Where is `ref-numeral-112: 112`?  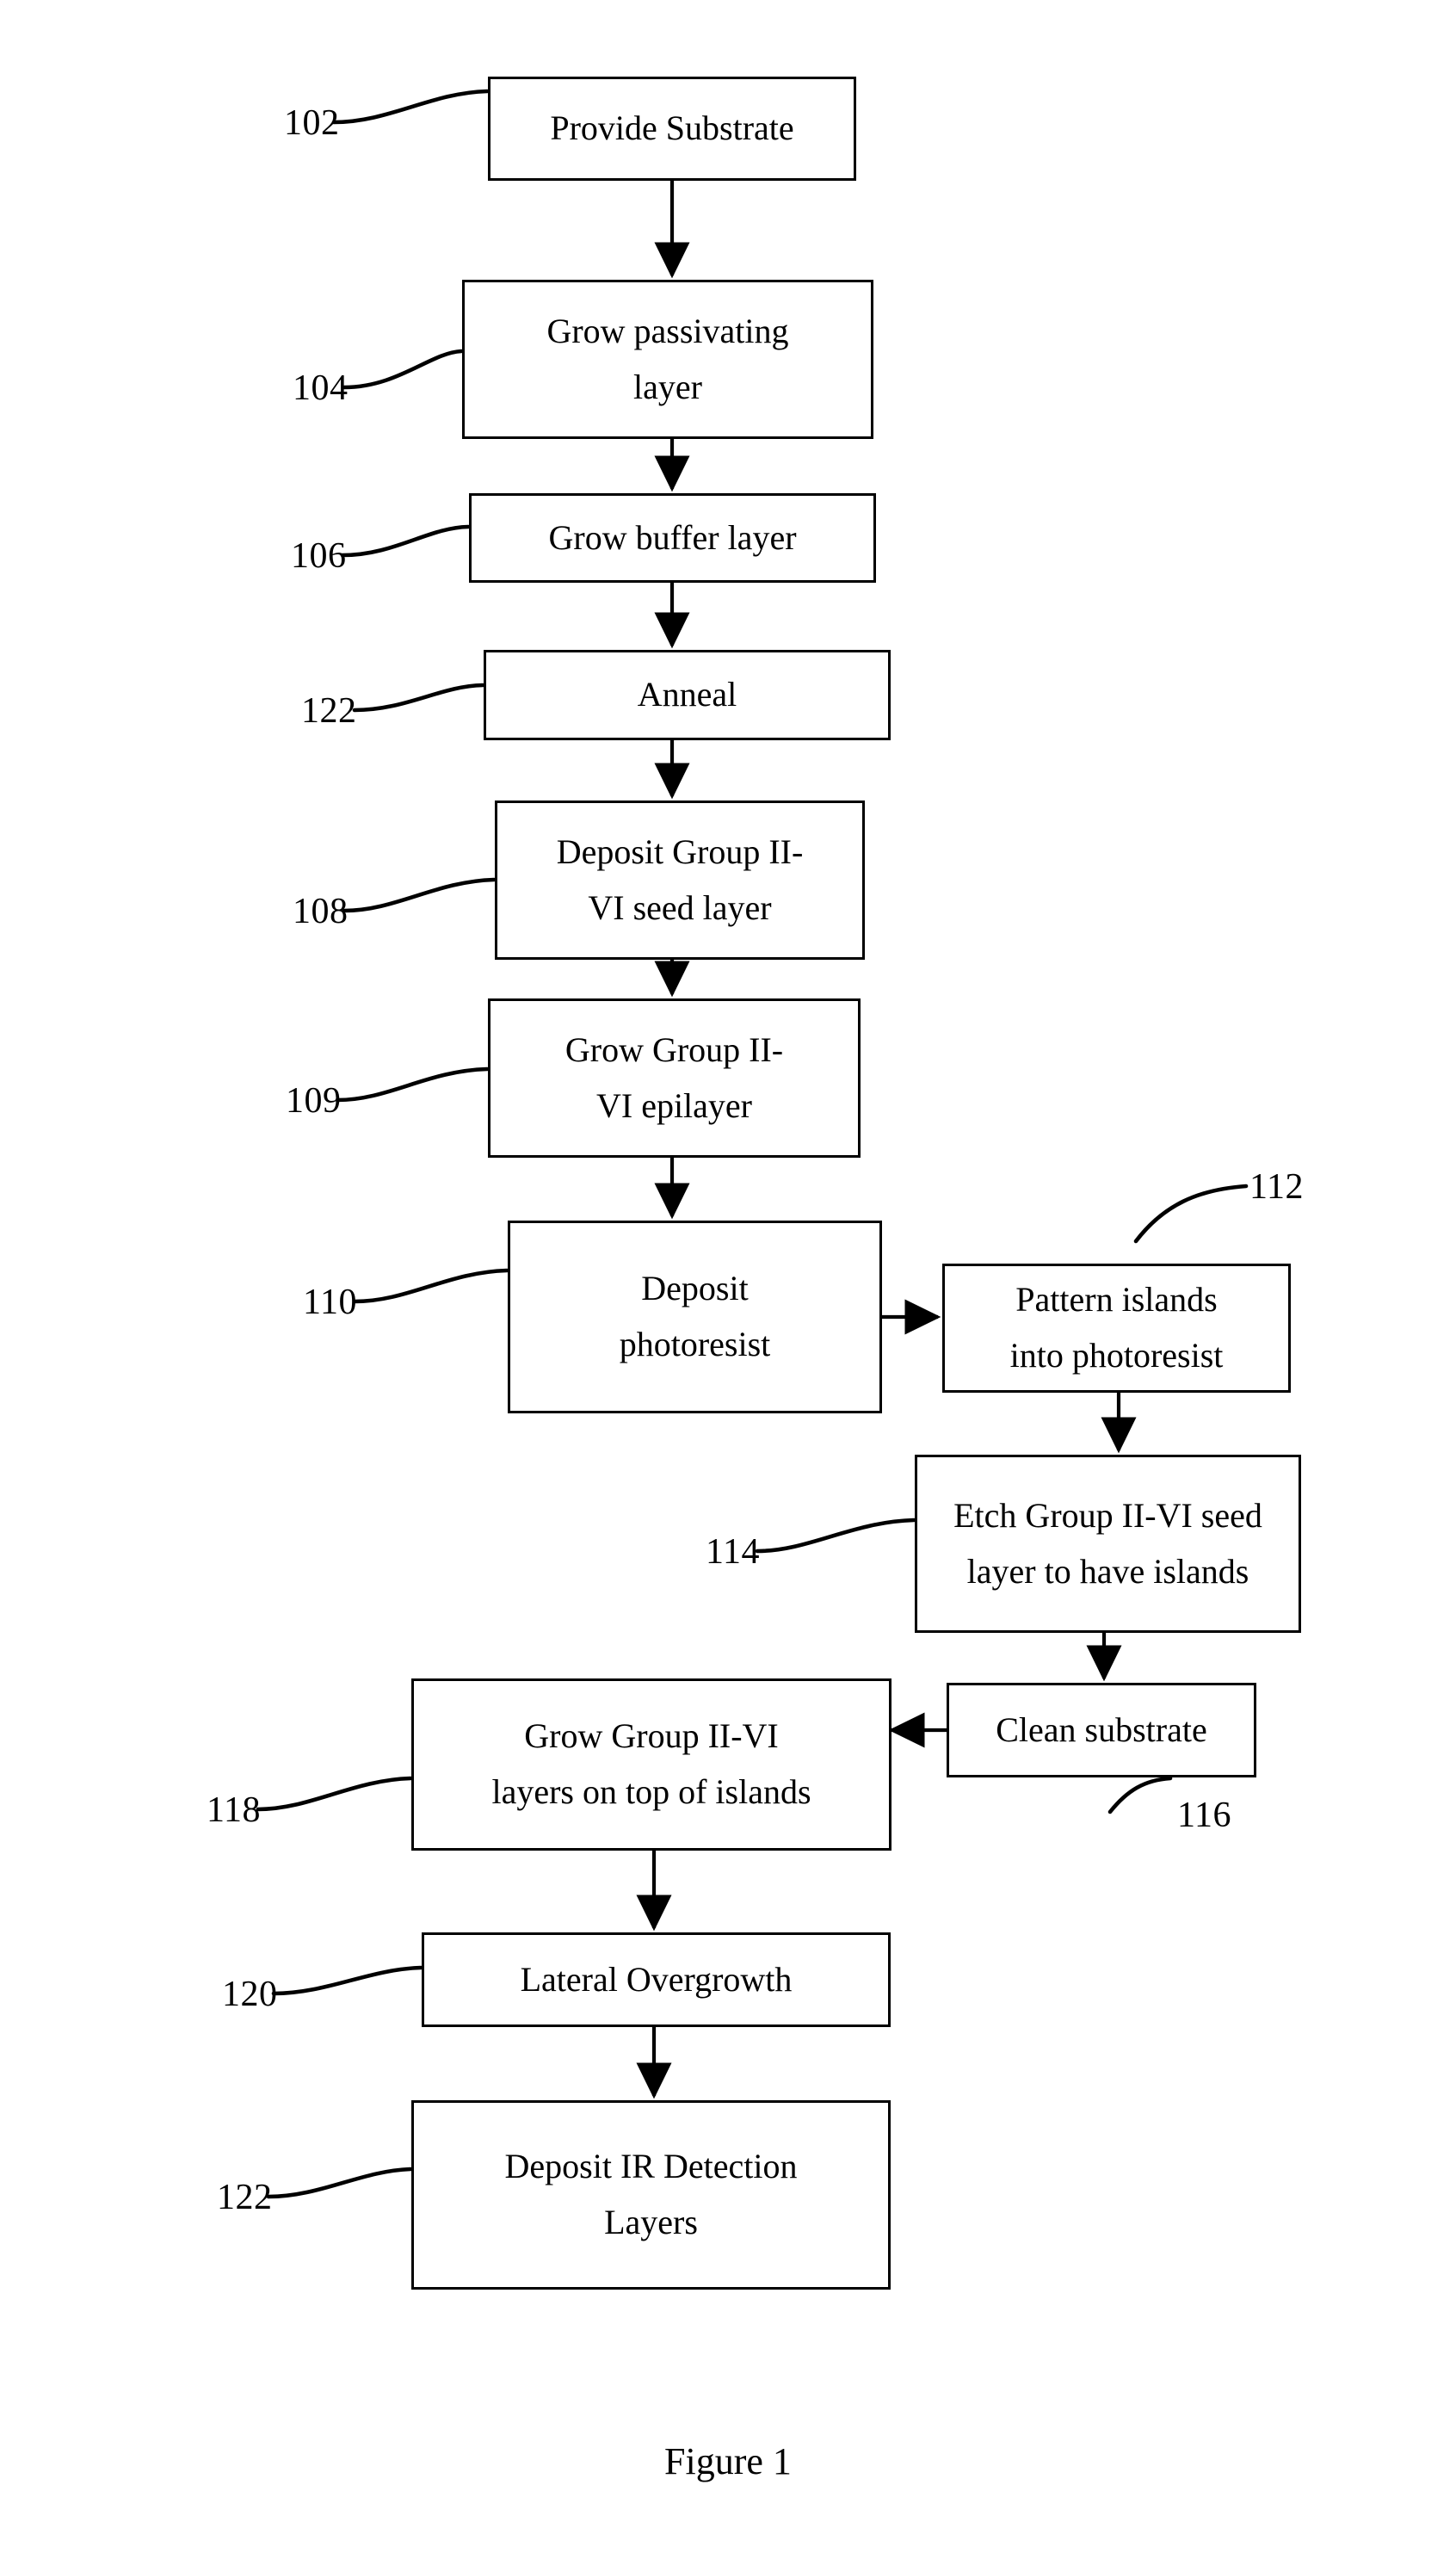 ref-numeral-112: 112 is located at coordinates (1276, 1187).